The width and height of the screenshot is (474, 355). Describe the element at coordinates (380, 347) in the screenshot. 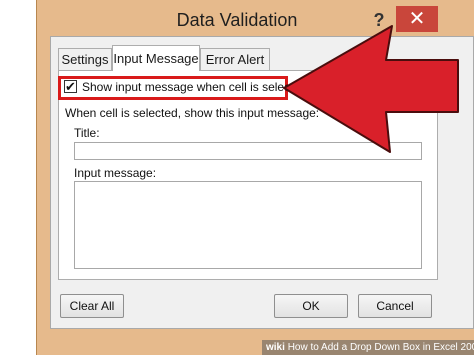

I see `watermark-text: How to Add a Drop Down Box in Excel 2007` at that location.